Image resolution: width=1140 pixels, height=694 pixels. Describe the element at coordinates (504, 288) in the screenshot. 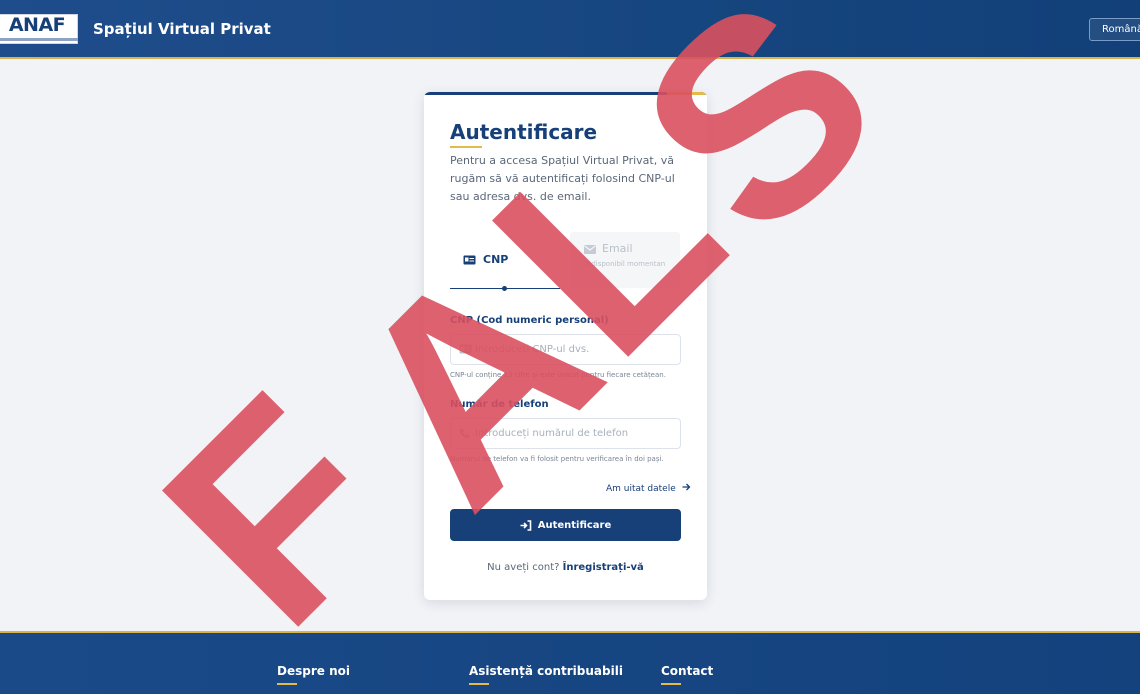

I see `tab-active-dot` at that location.